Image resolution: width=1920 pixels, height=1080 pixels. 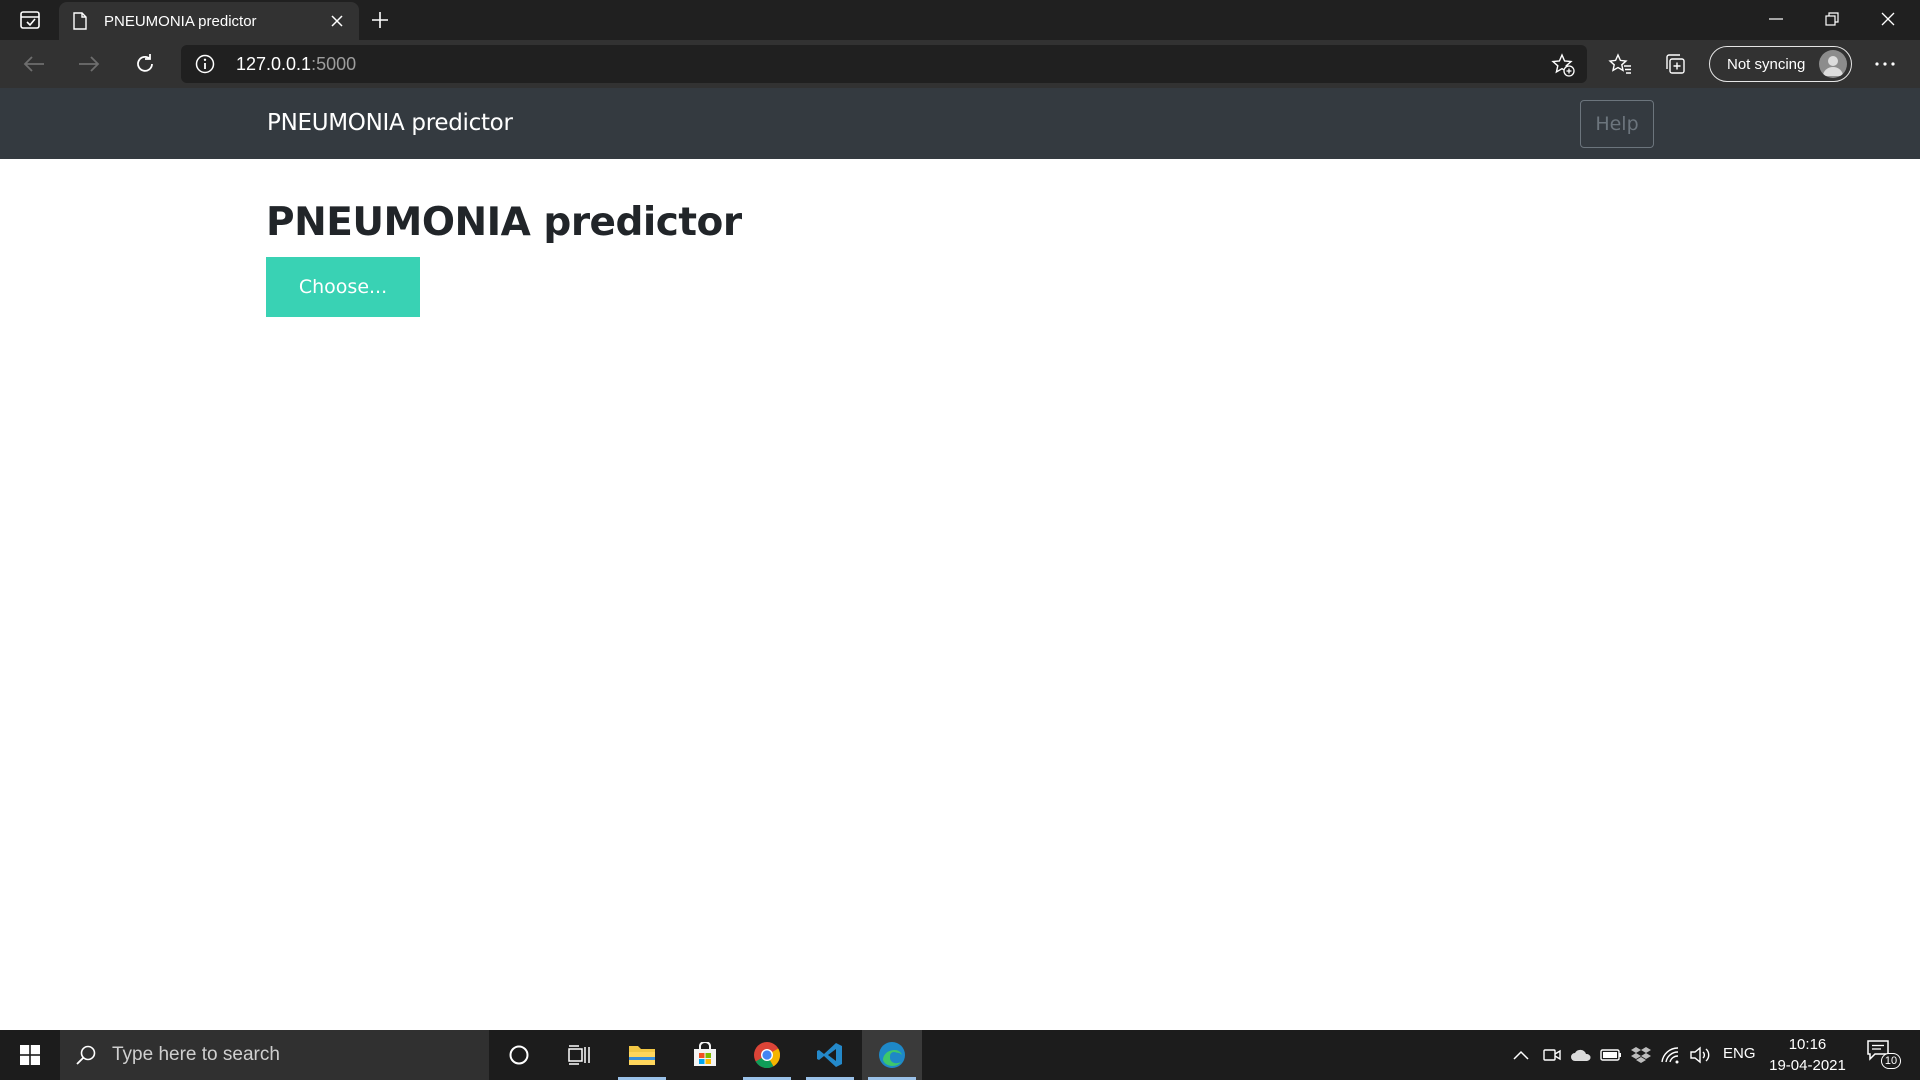 I want to click on settings-more-icon, so click(x=1885, y=64).